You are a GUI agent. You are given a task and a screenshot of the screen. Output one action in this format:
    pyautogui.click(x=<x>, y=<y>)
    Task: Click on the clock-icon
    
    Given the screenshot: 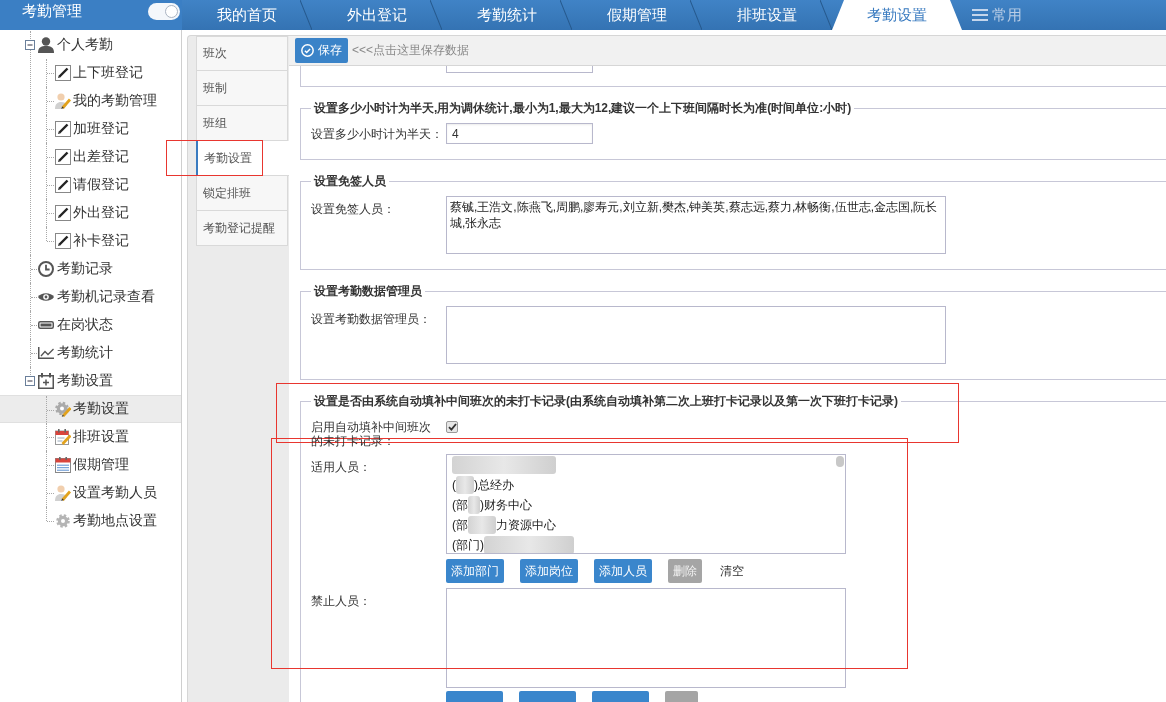 What is the action you would take?
    pyautogui.click(x=46, y=269)
    